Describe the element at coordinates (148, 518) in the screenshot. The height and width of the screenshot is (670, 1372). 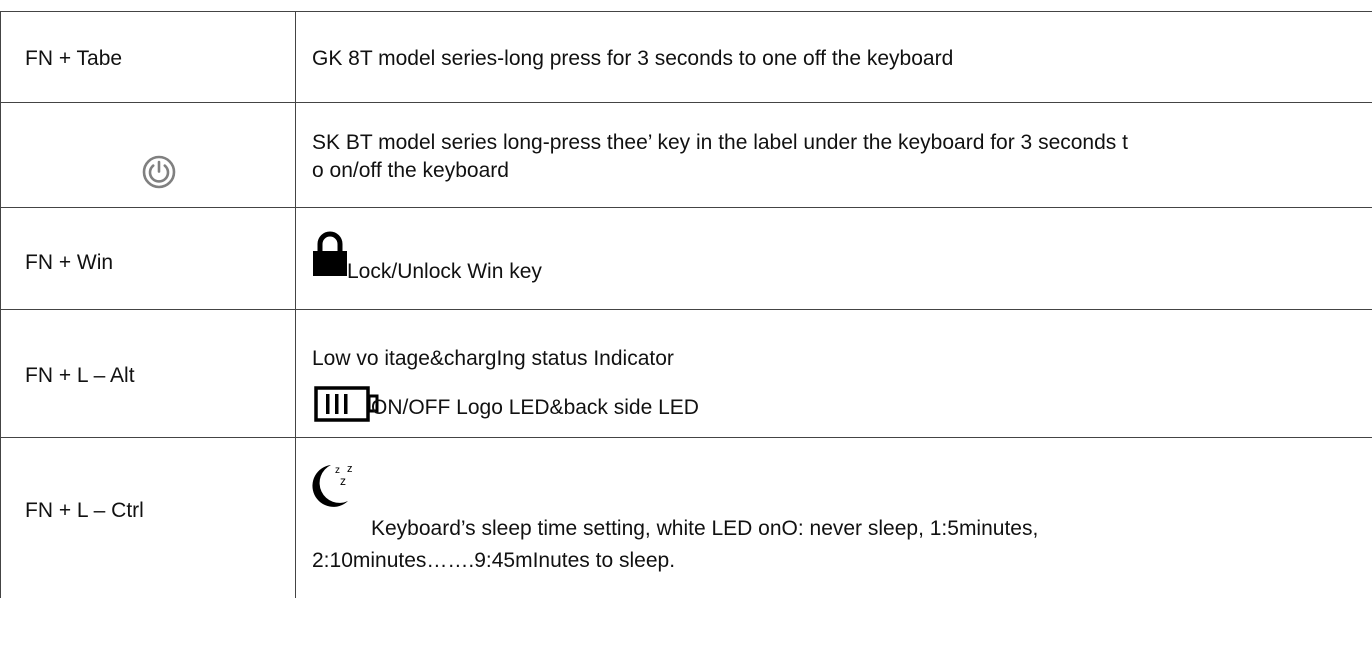
I see `key-cell: FN + L – Ctrl` at that location.